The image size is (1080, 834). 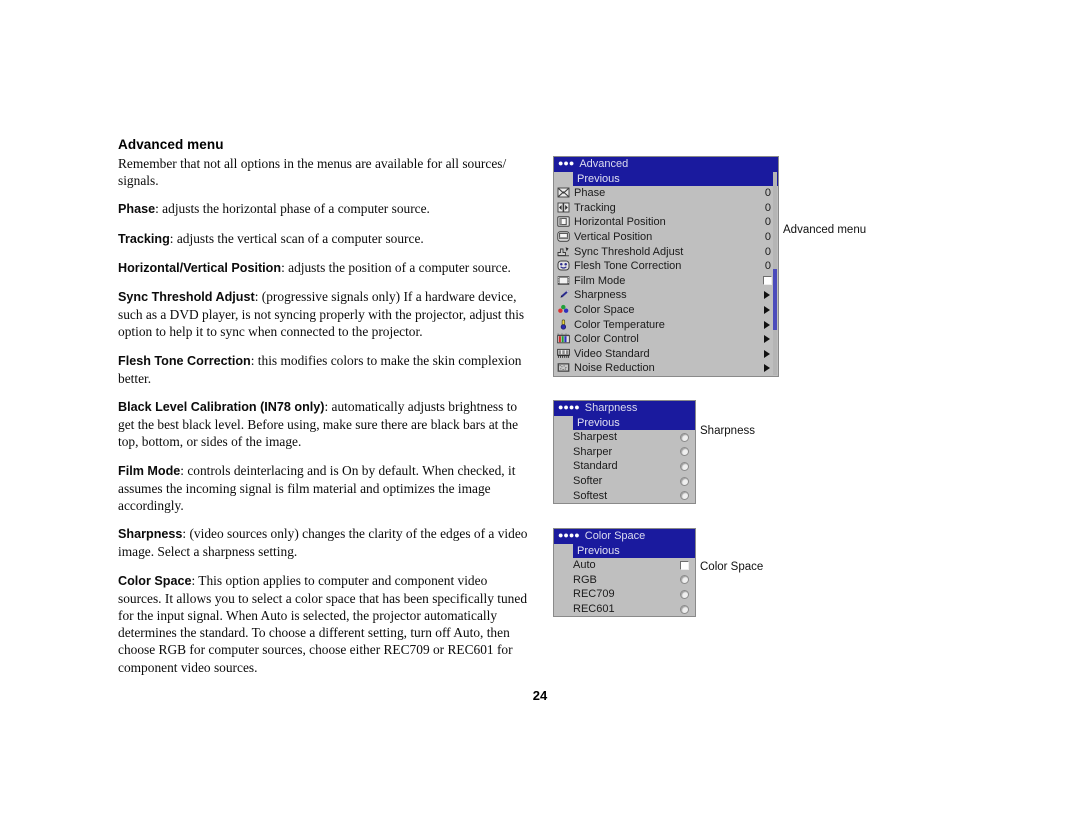 What do you see at coordinates (564, 368) in the screenshot?
I see `noise-reduction-icon` at bounding box center [564, 368].